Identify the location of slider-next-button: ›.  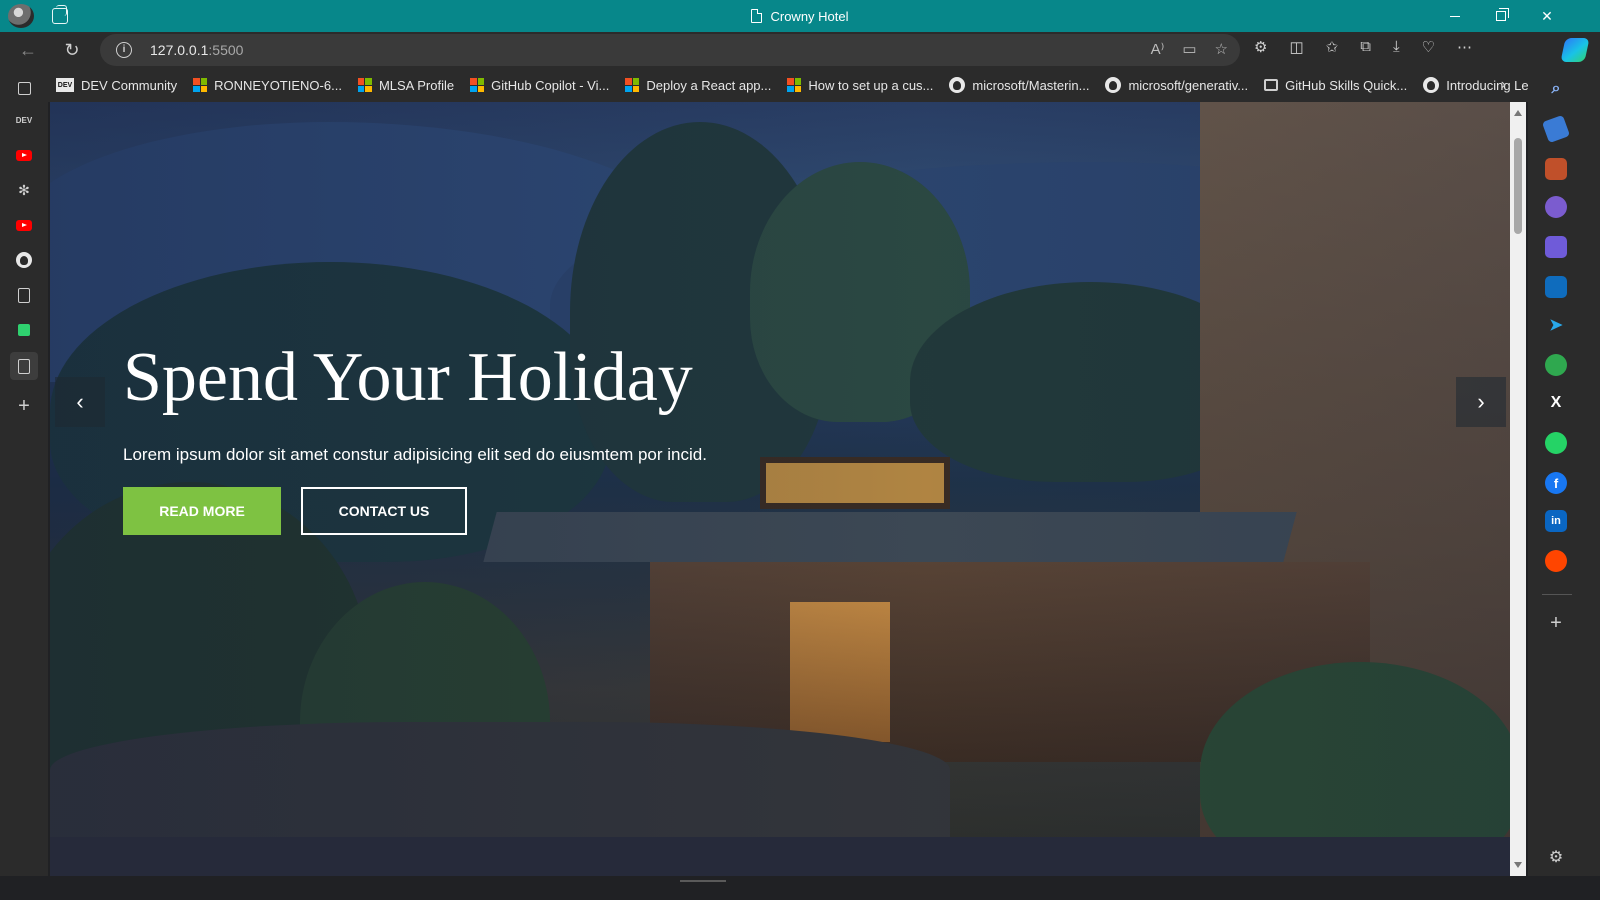
(1481, 402).